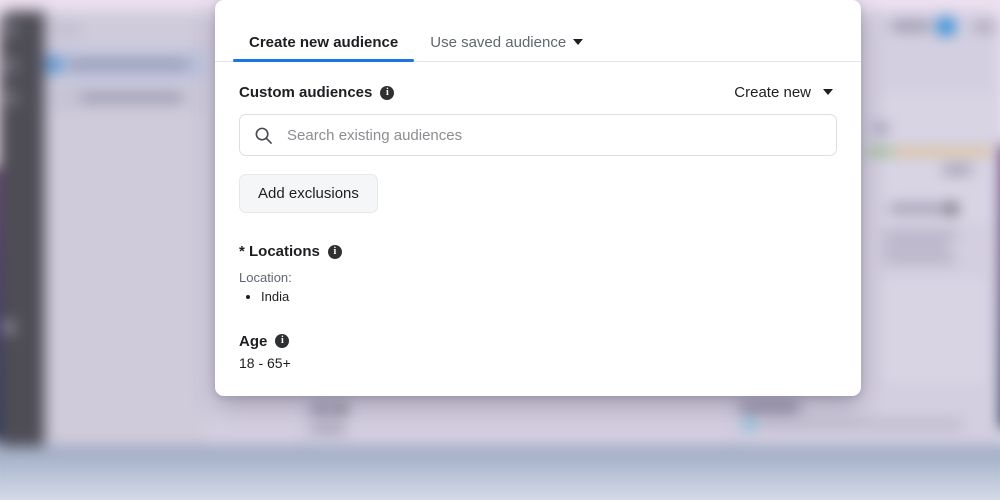 Image resolution: width=1000 pixels, height=500 pixels. Describe the element at coordinates (946, 26) in the screenshot. I see `background-toggle-knob` at that location.